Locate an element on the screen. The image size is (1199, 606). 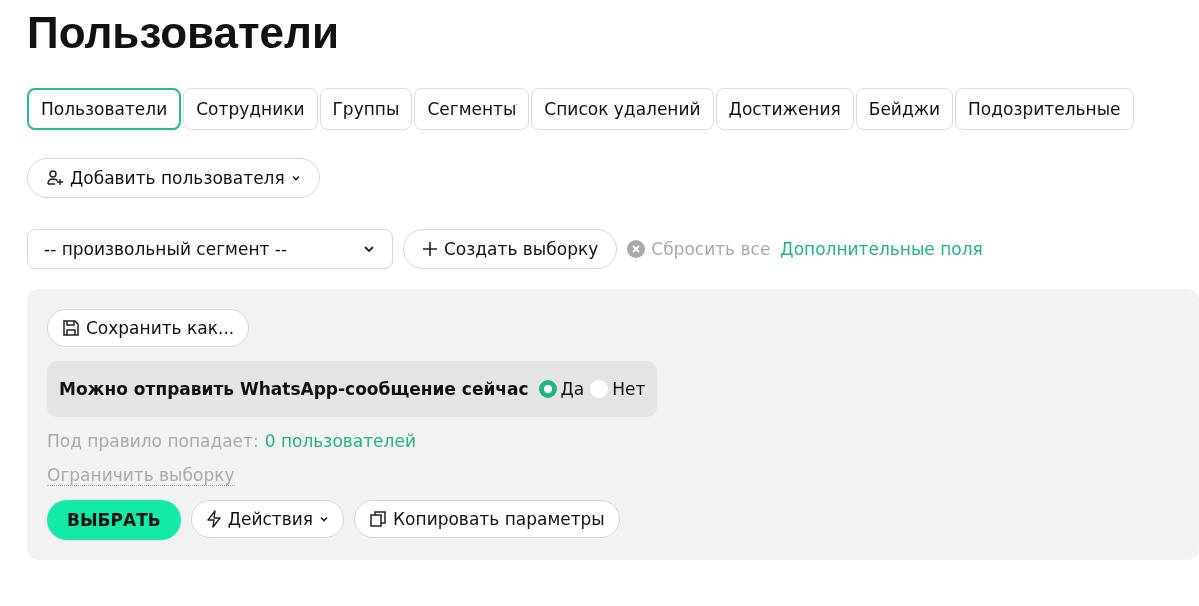
save-icon is located at coordinates (71, 328).